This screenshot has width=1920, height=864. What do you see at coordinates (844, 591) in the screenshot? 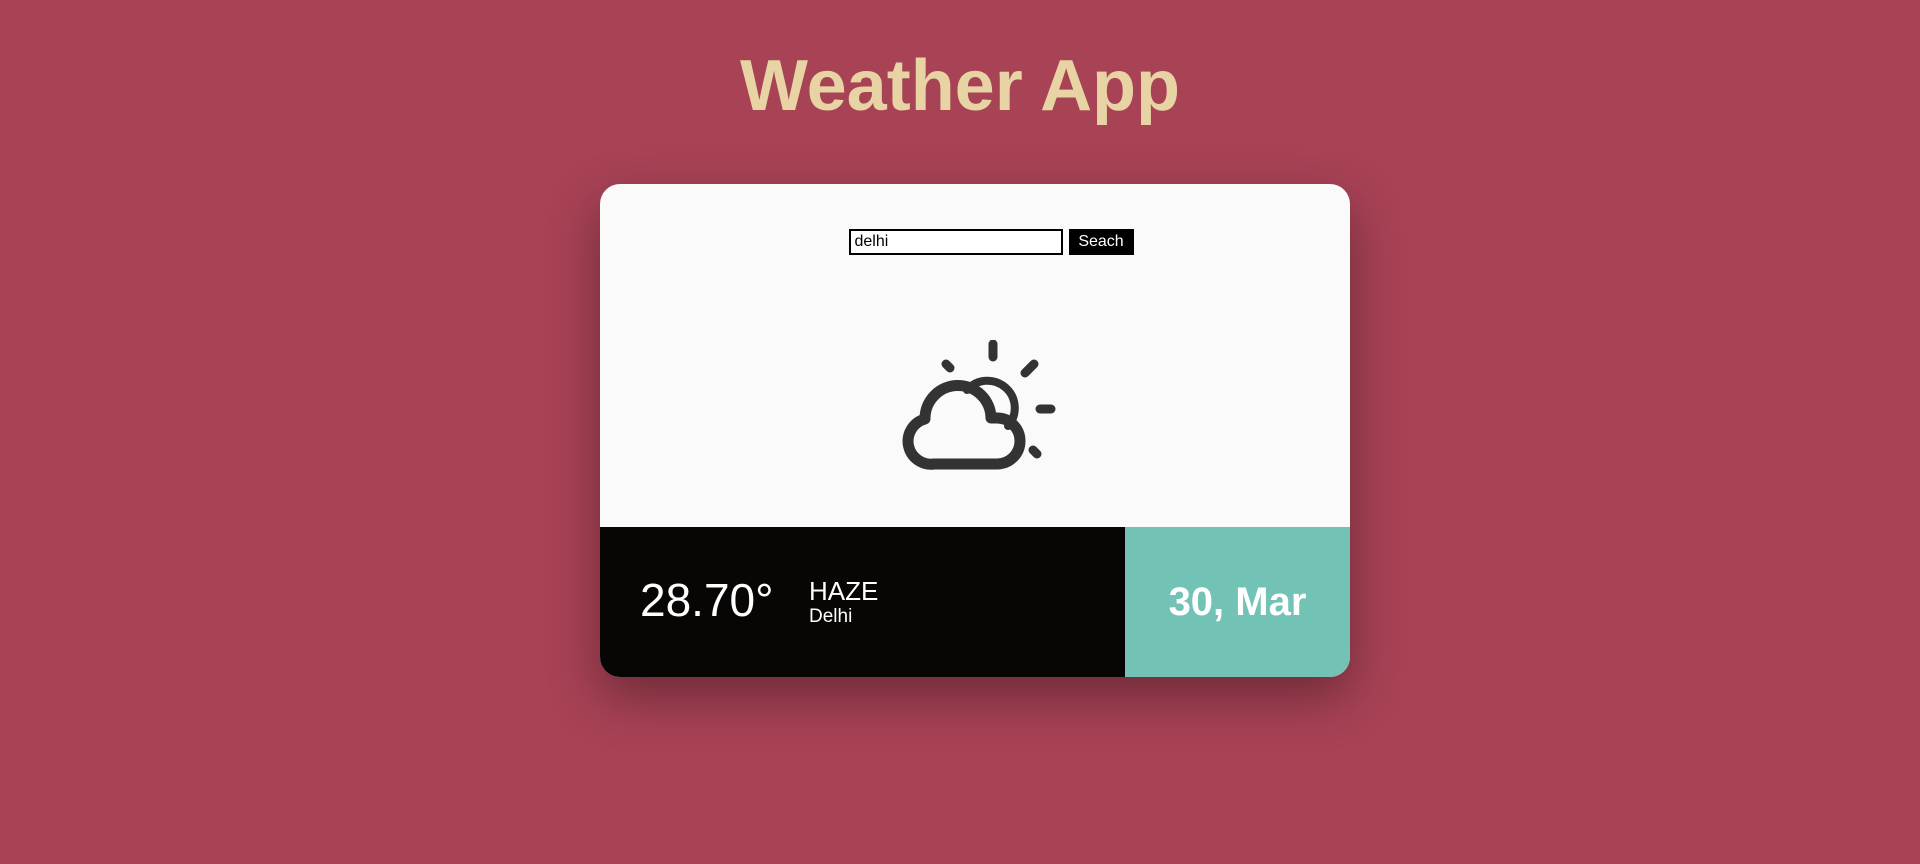
I see `weather-condition: HAZE` at bounding box center [844, 591].